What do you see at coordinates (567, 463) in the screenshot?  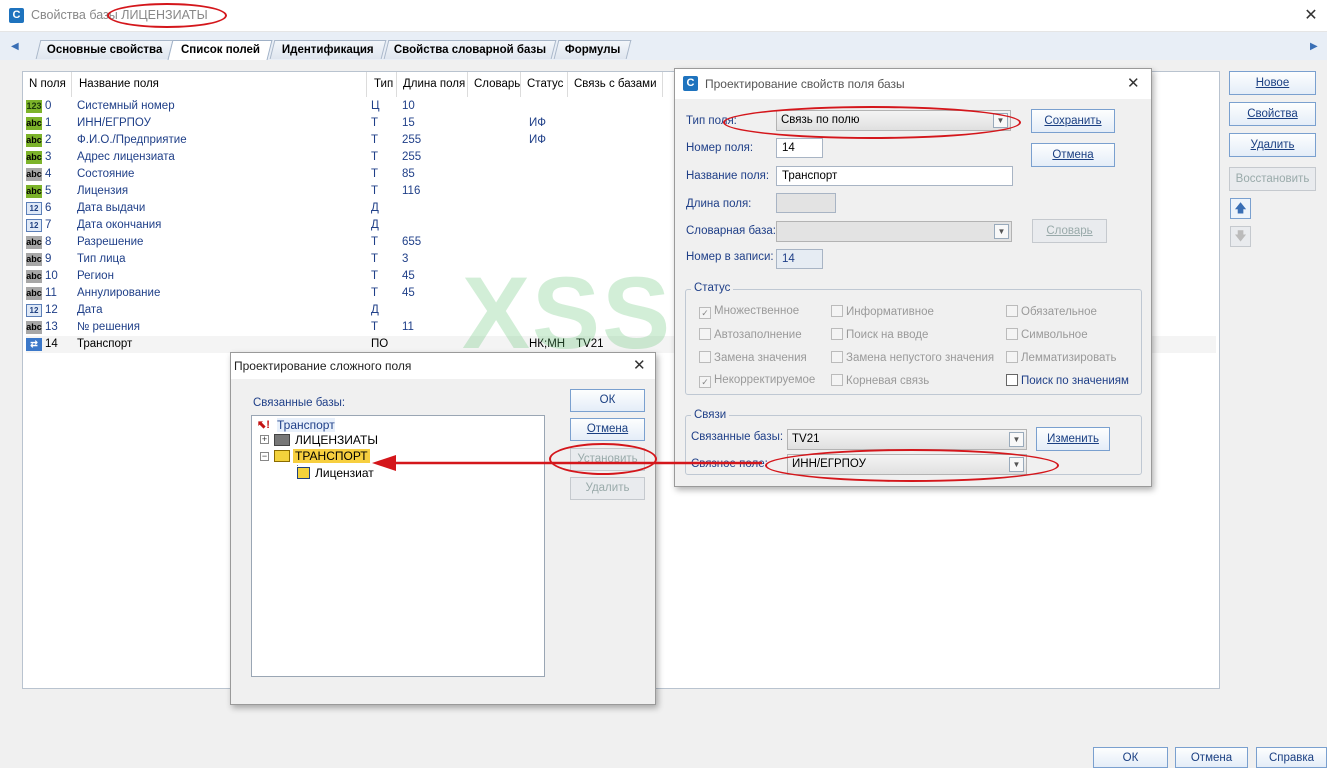 I see `annotation-arrow` at bounding box center [567, 463].